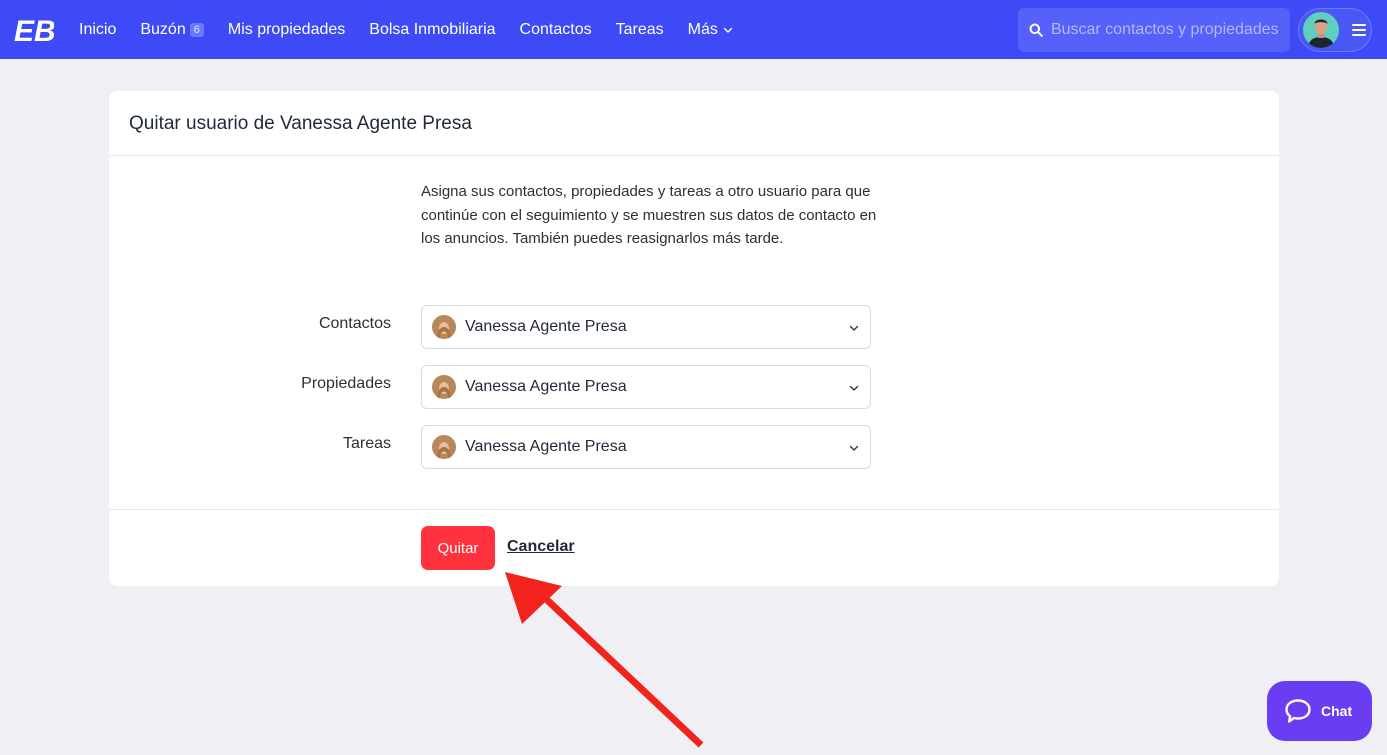 The image size is (1387, 755). Describe the element at coordinates (646, 387) in the screenshot. I see `propiedades-select: Vanessa Agente Presa` at that location.